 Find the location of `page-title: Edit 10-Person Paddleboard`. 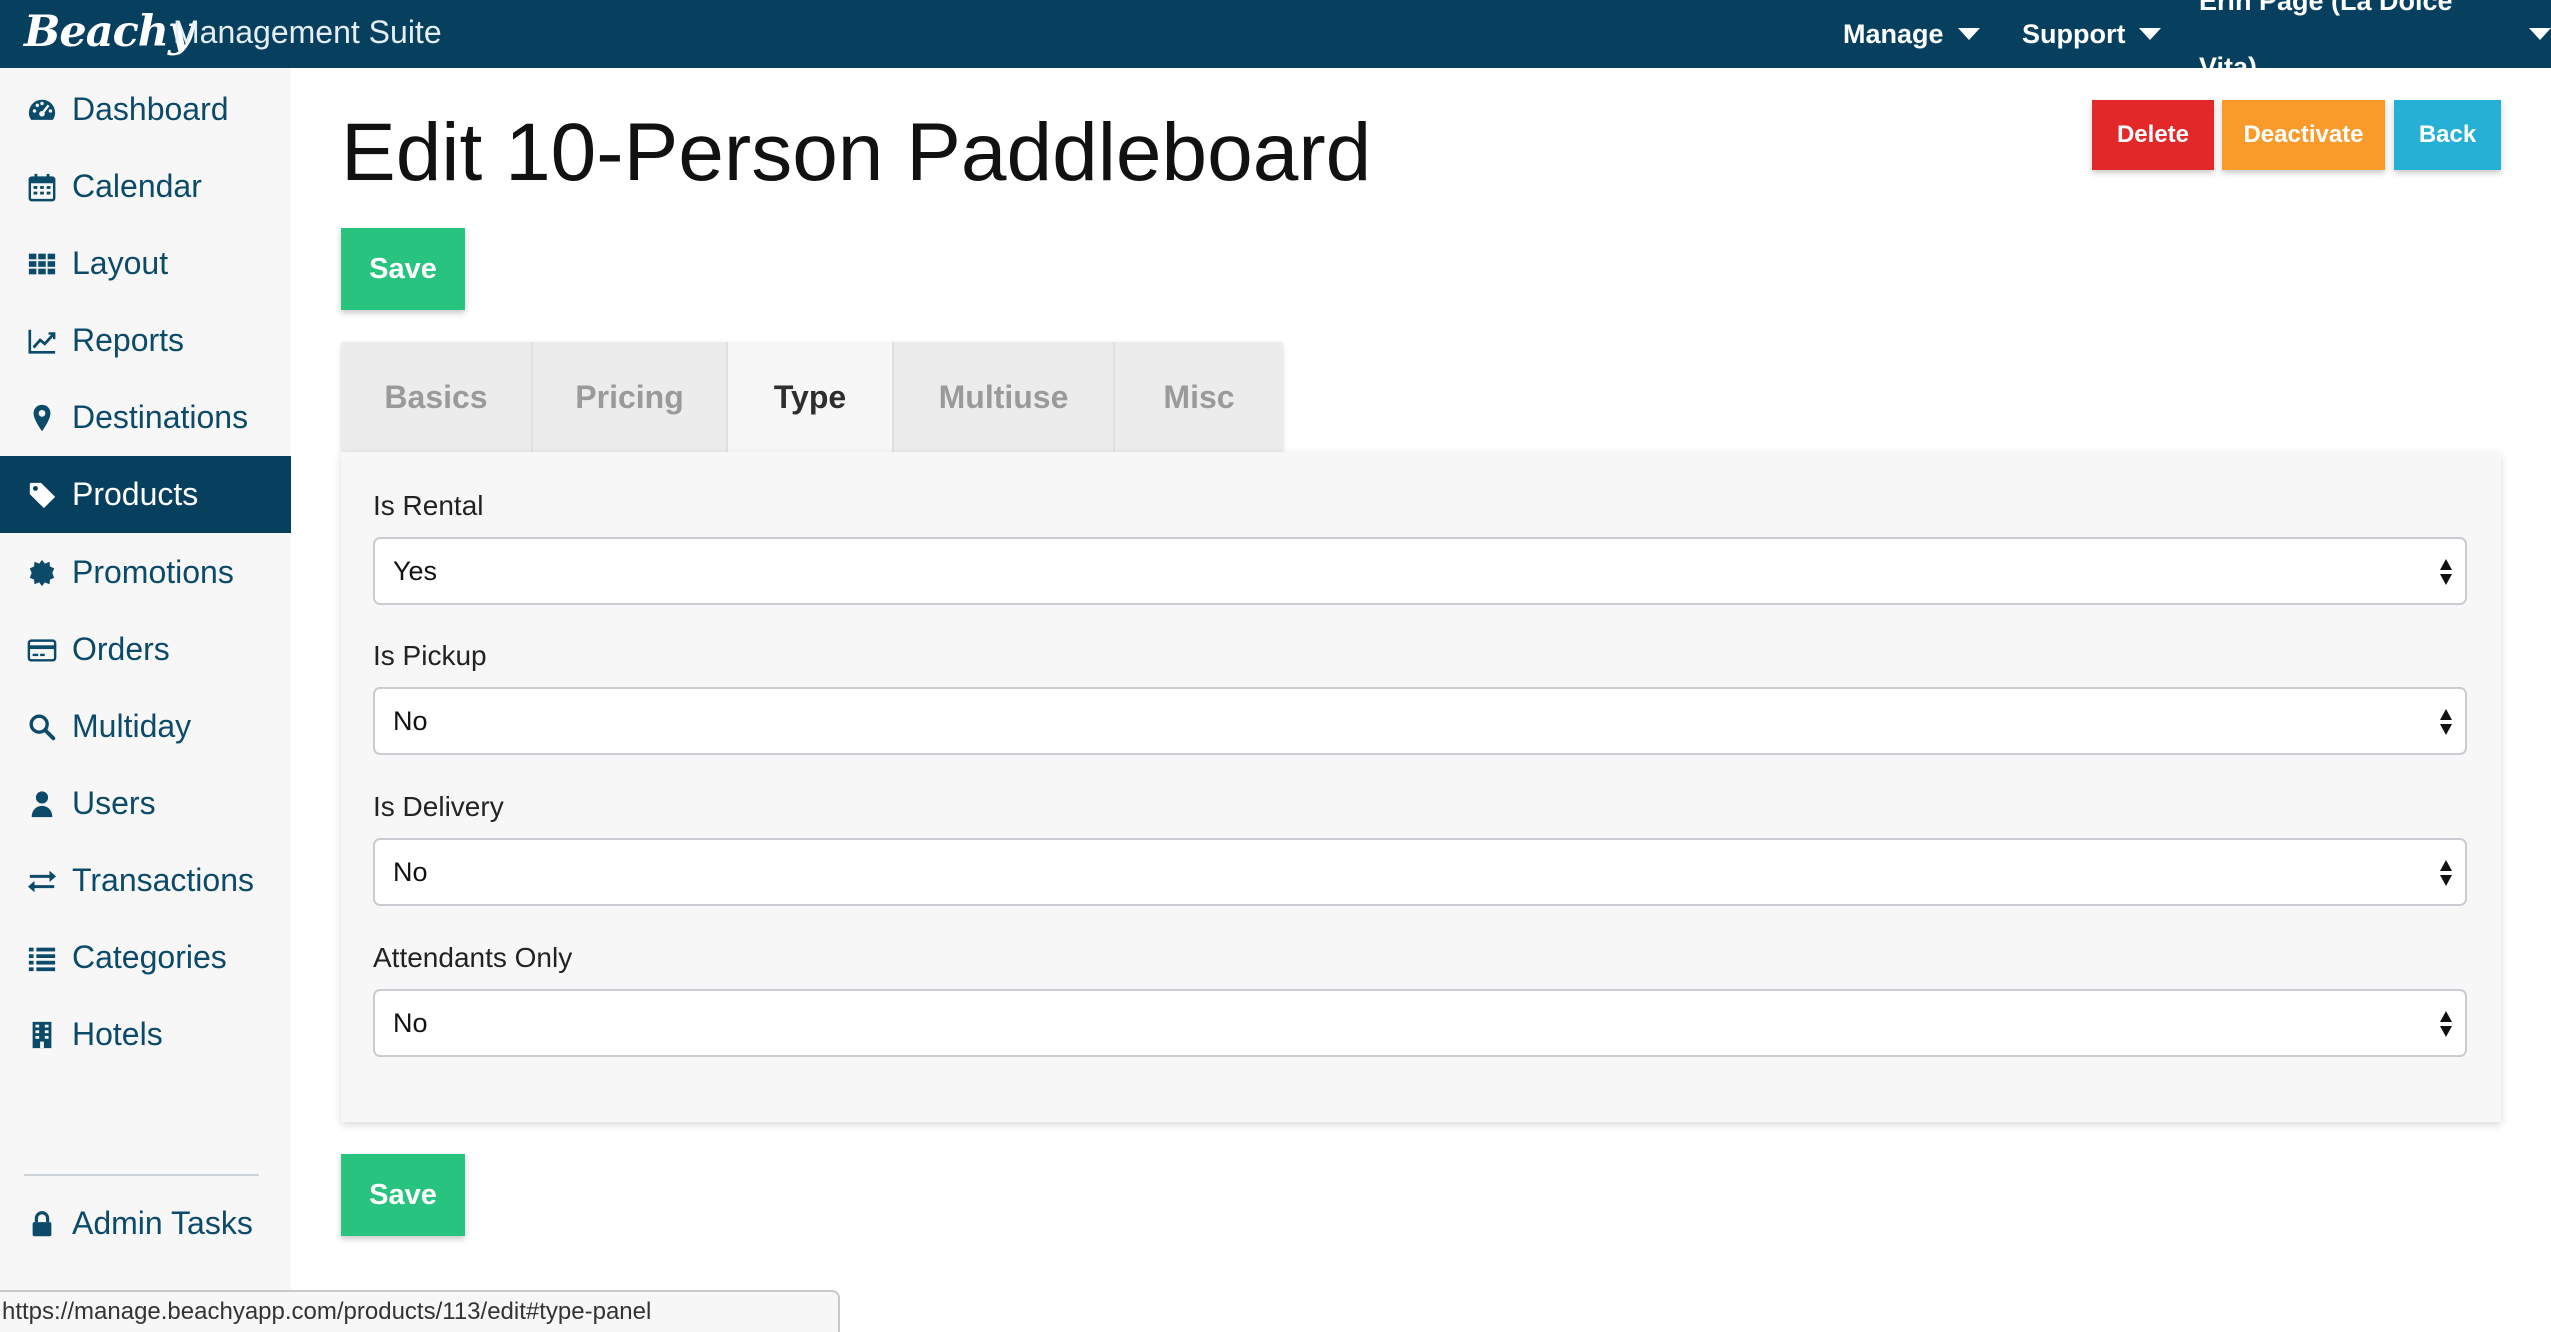

page-title: Edit 10-Person Paddleboard is located at coordinates (856, 152).